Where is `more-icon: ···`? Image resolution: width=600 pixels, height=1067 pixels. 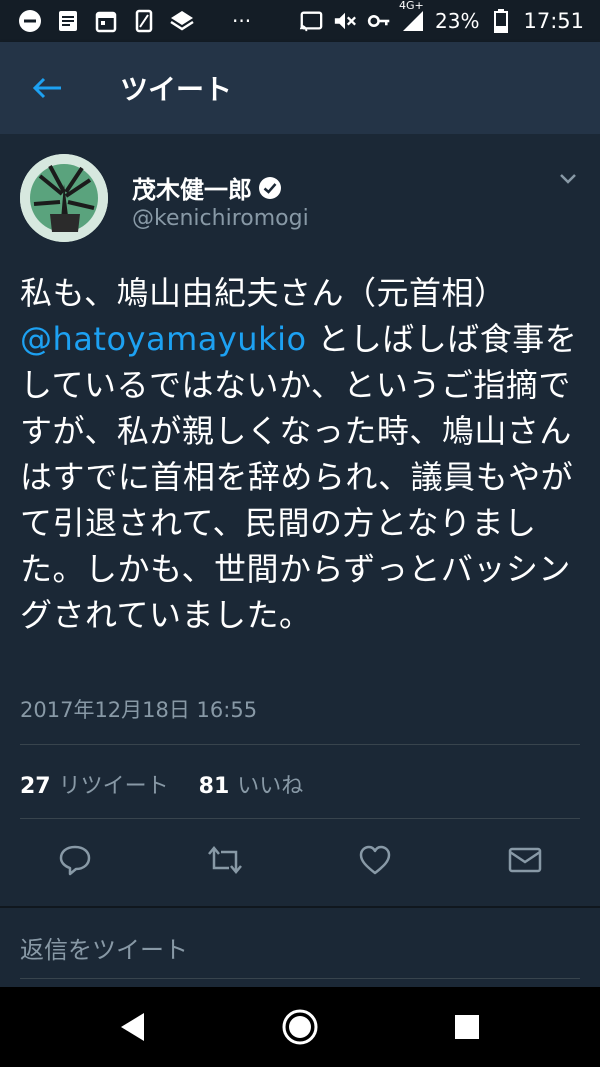 more-icon: ··· is located at coordinates (242, 21).